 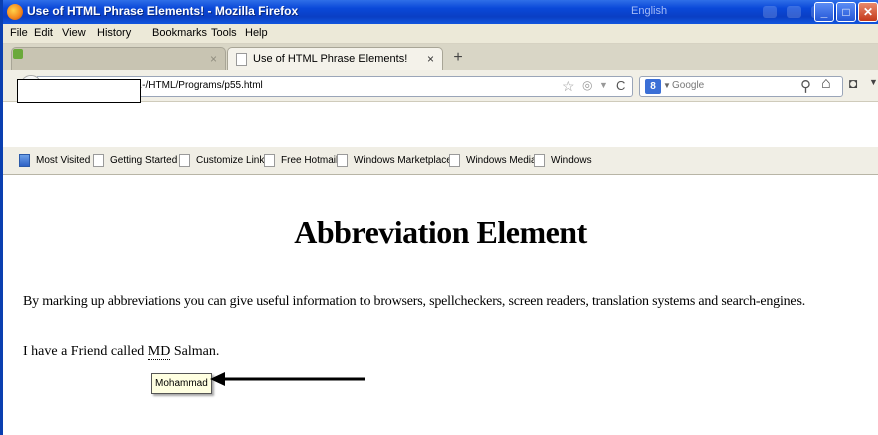 What do you see at coordinates (853, 83) in the screenshot?
I see `pocket-icon: ◘` at bounding box center [853, 83].